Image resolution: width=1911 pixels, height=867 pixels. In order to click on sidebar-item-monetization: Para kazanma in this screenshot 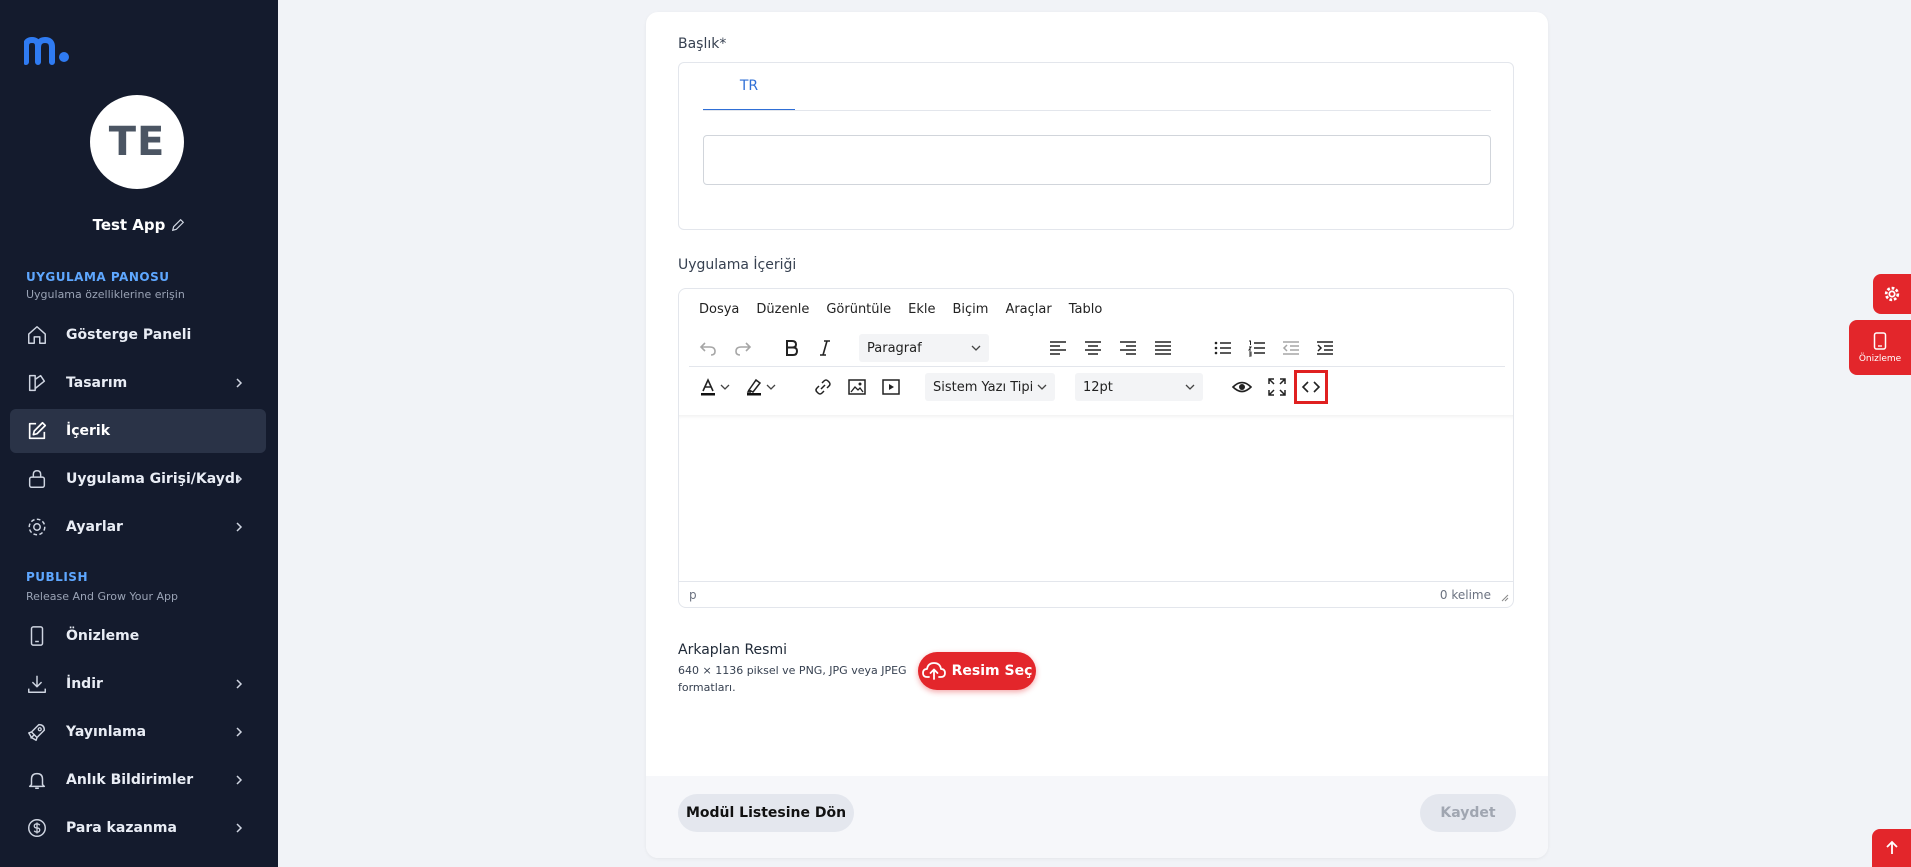, I will do `click(138, 828)`.